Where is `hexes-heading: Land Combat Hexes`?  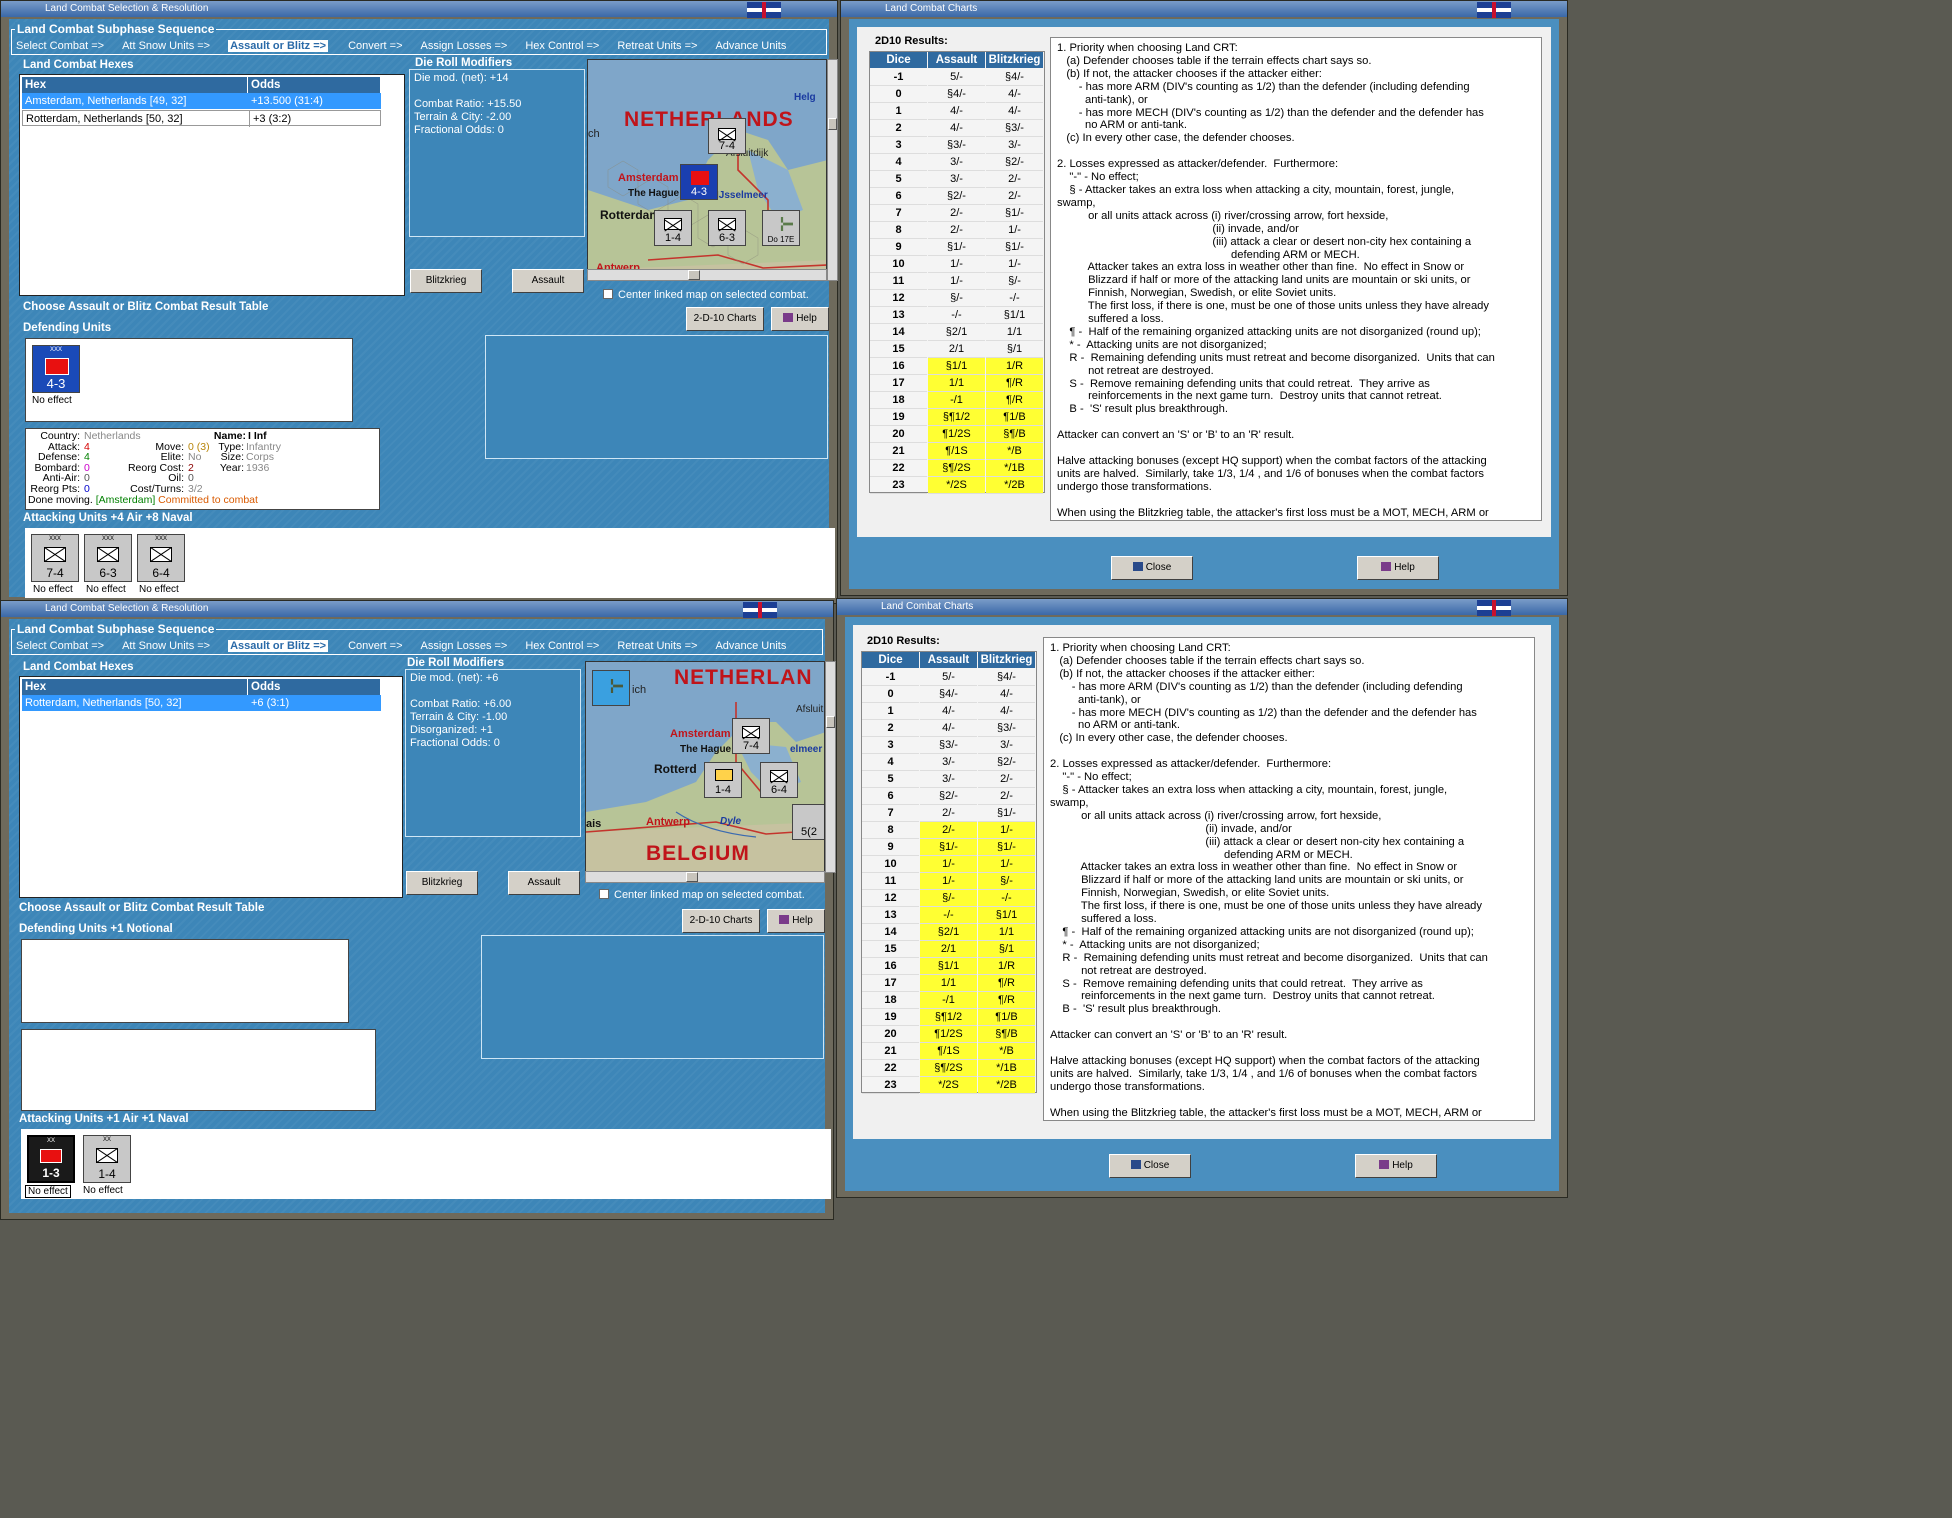 hexes-heading: Land Combat Hexes is located at coordinates (78, 667).